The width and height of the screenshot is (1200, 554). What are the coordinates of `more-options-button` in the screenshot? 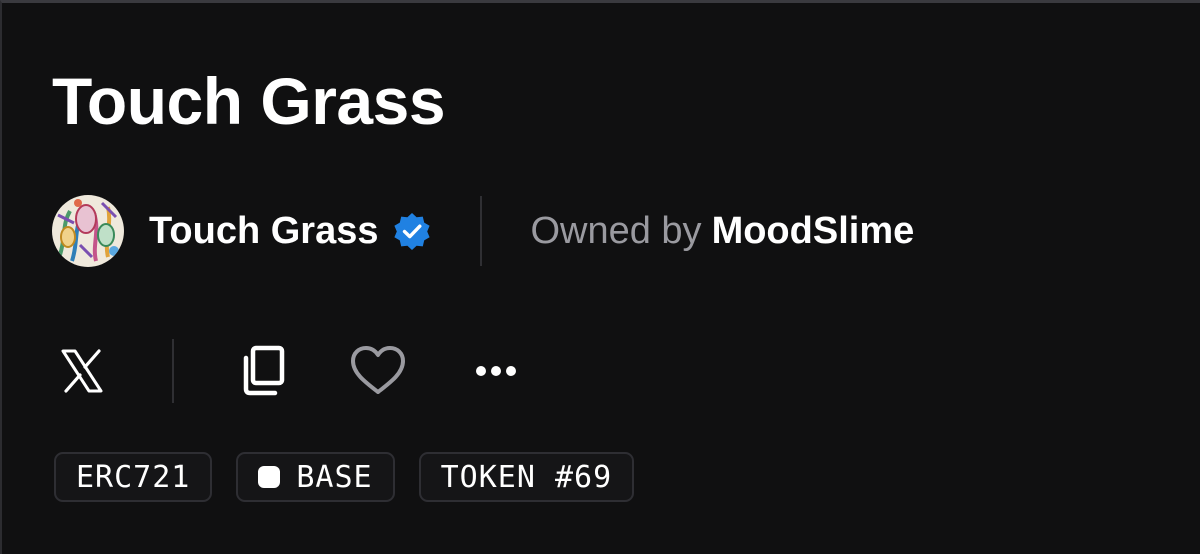 It's located at (496, 371).